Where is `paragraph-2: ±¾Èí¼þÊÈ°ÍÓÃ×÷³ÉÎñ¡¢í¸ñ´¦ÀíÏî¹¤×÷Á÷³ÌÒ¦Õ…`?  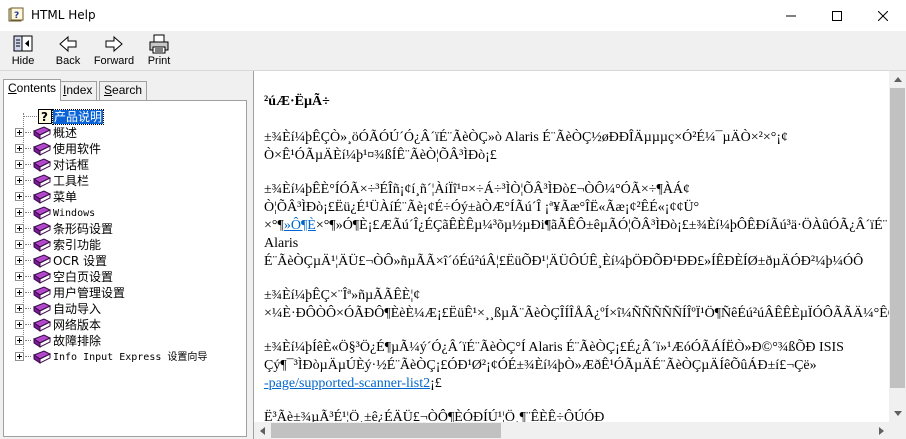 paragraph-2: ±¾Èí¼þÊÈ°ÍÓÃ×÷³ÉÎñ¡¢í¸ñ´¦ÀíÏî¹¤×÷Á÷³ÌÒ¦Õ… is located at coordinates (576, 226).